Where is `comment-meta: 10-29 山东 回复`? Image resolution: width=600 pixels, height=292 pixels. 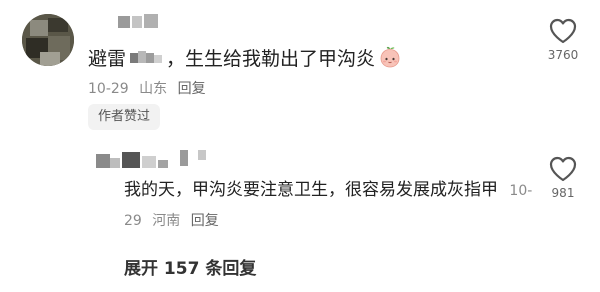
comment-meta: 10-29 山东 回复 is located at coordinates (150, 88).